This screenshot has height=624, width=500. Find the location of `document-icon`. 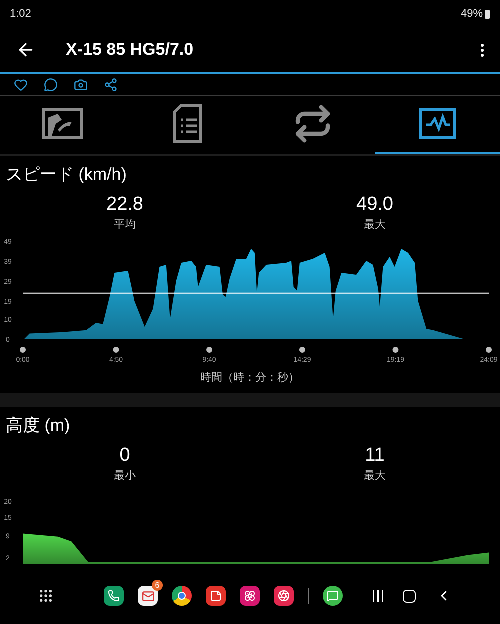

document-icon is located at coordinates (187, 124).